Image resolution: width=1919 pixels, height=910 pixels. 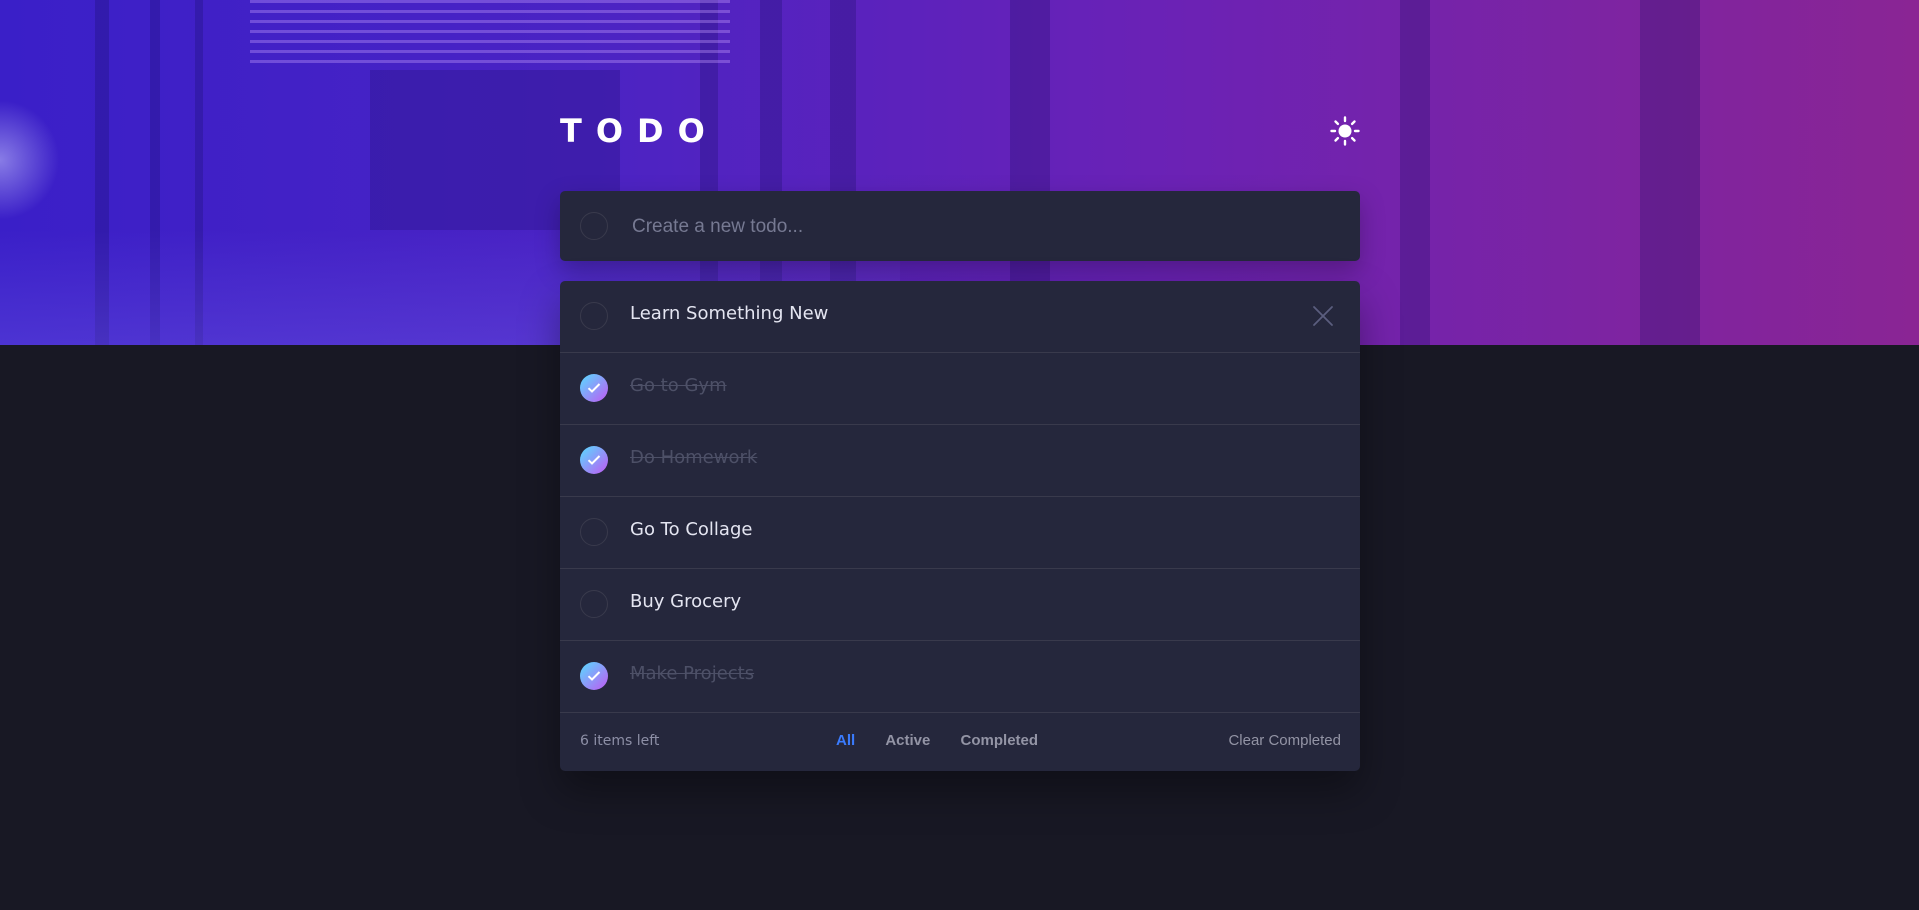 I want to click on todo-item: Make Projects, so click(x=960, y=677).